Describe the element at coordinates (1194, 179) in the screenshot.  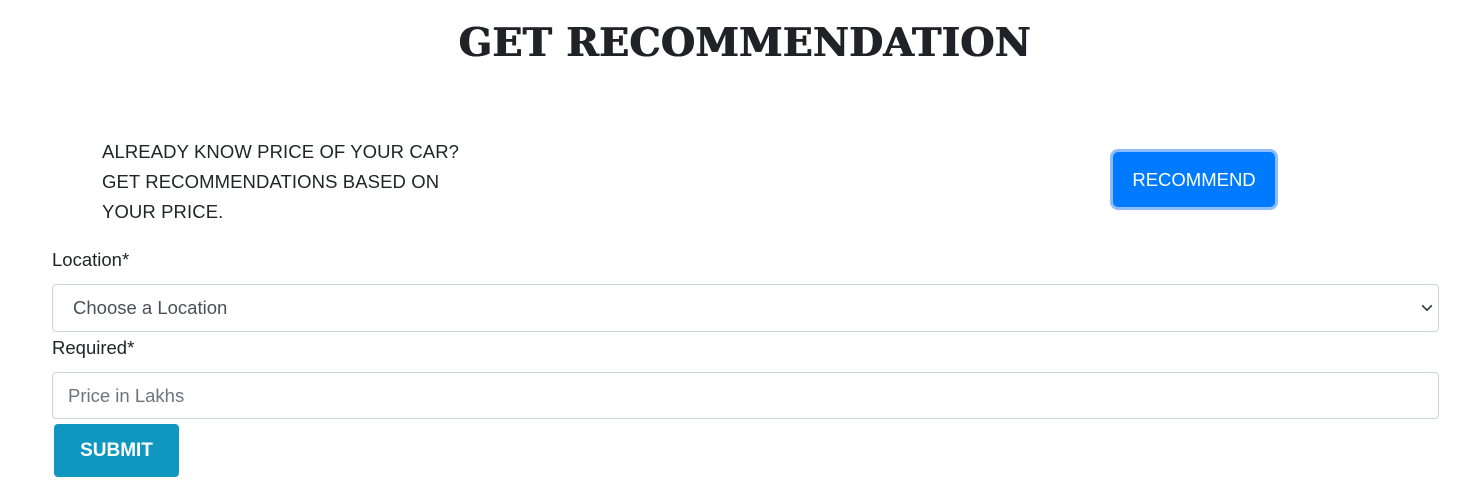
I see `recommend-button: RECOMMEND` at that location.